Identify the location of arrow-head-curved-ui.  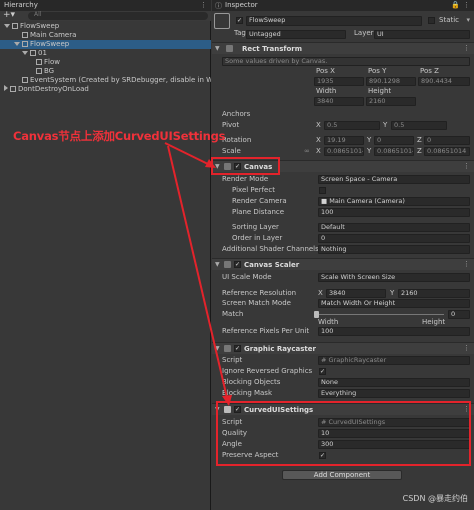
(227, 400).